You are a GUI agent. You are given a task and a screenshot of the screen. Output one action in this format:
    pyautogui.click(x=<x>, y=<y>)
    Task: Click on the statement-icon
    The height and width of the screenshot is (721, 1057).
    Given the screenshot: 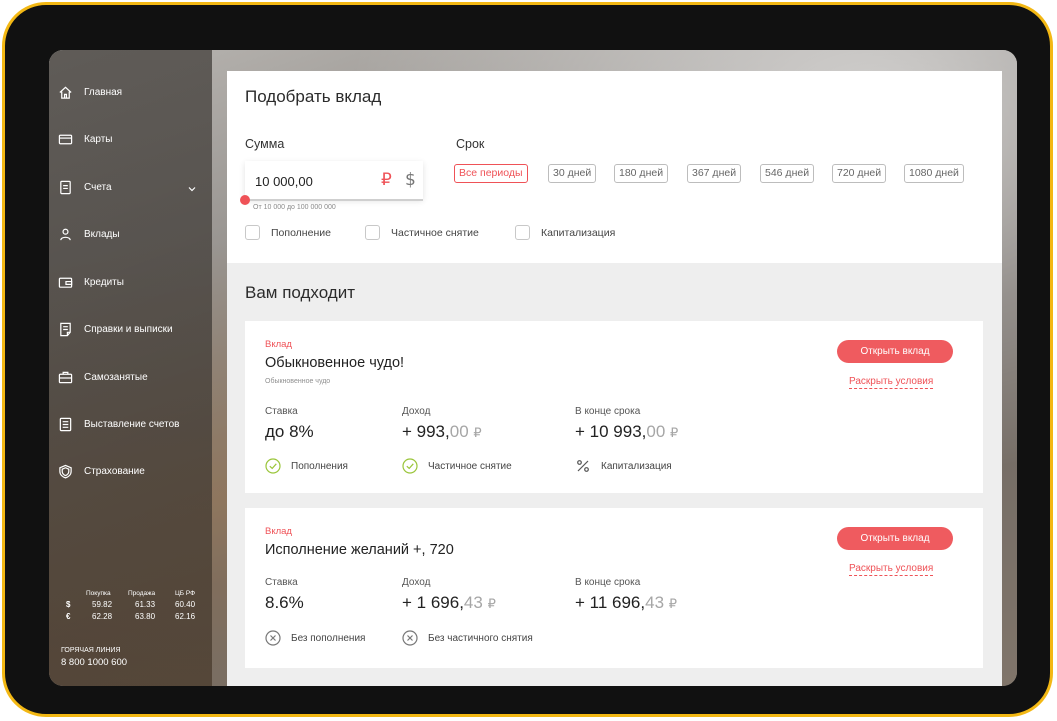 What is the action you would take?
    pyautogui.click(x=65, y=329)
    